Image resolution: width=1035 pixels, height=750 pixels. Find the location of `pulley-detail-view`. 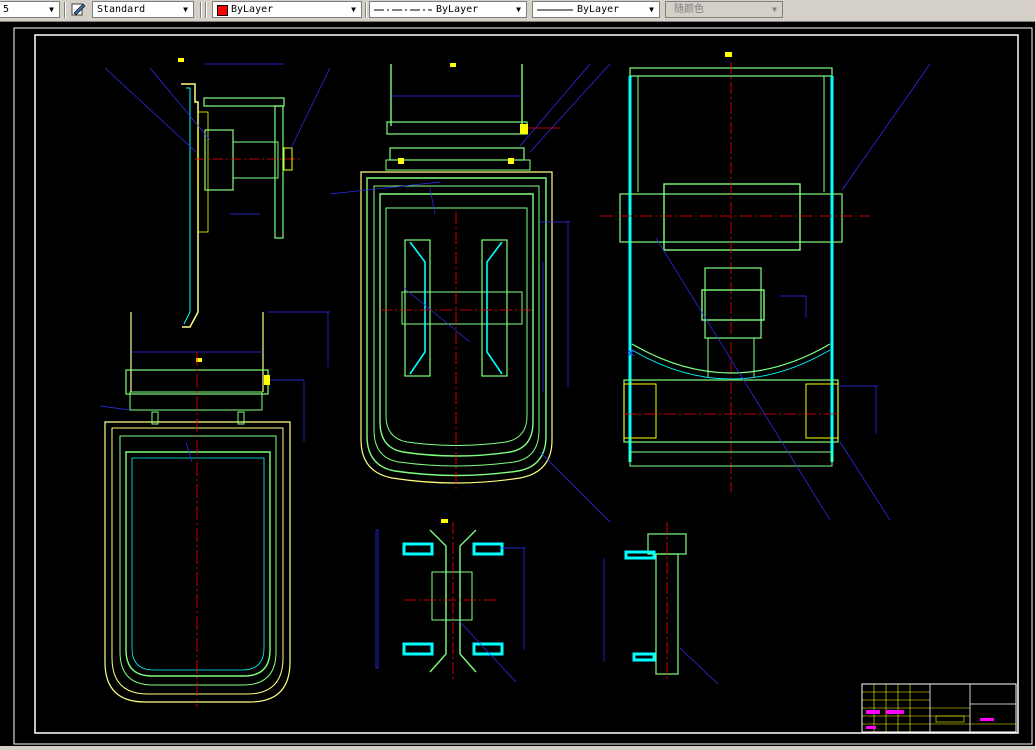

pulley-detail-view is located at coordinates (450, 601).